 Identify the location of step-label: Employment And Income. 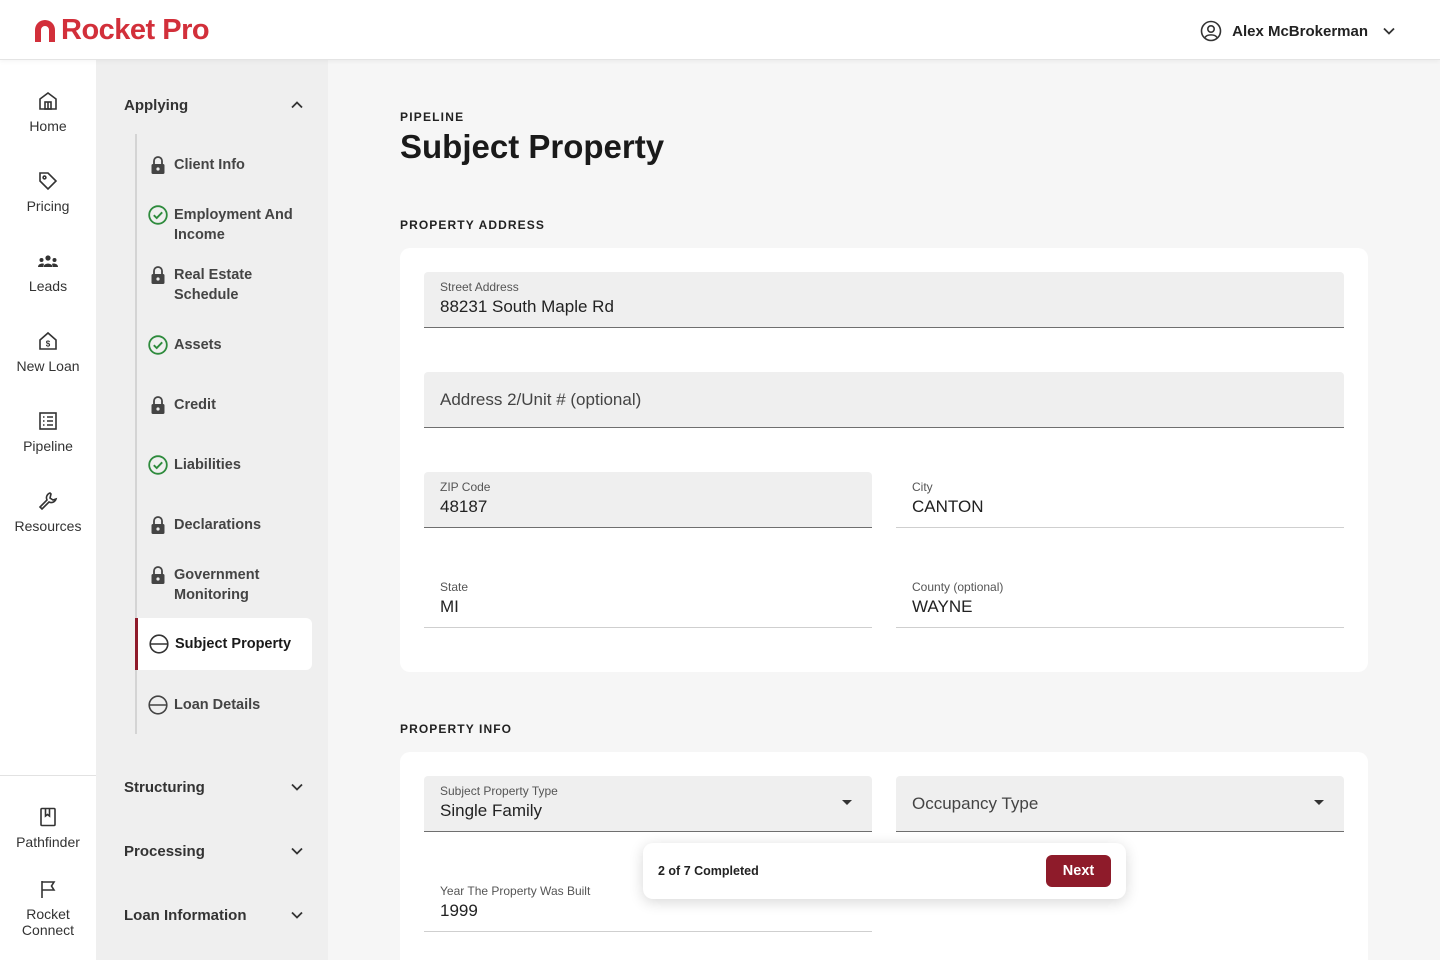
(233, 225).